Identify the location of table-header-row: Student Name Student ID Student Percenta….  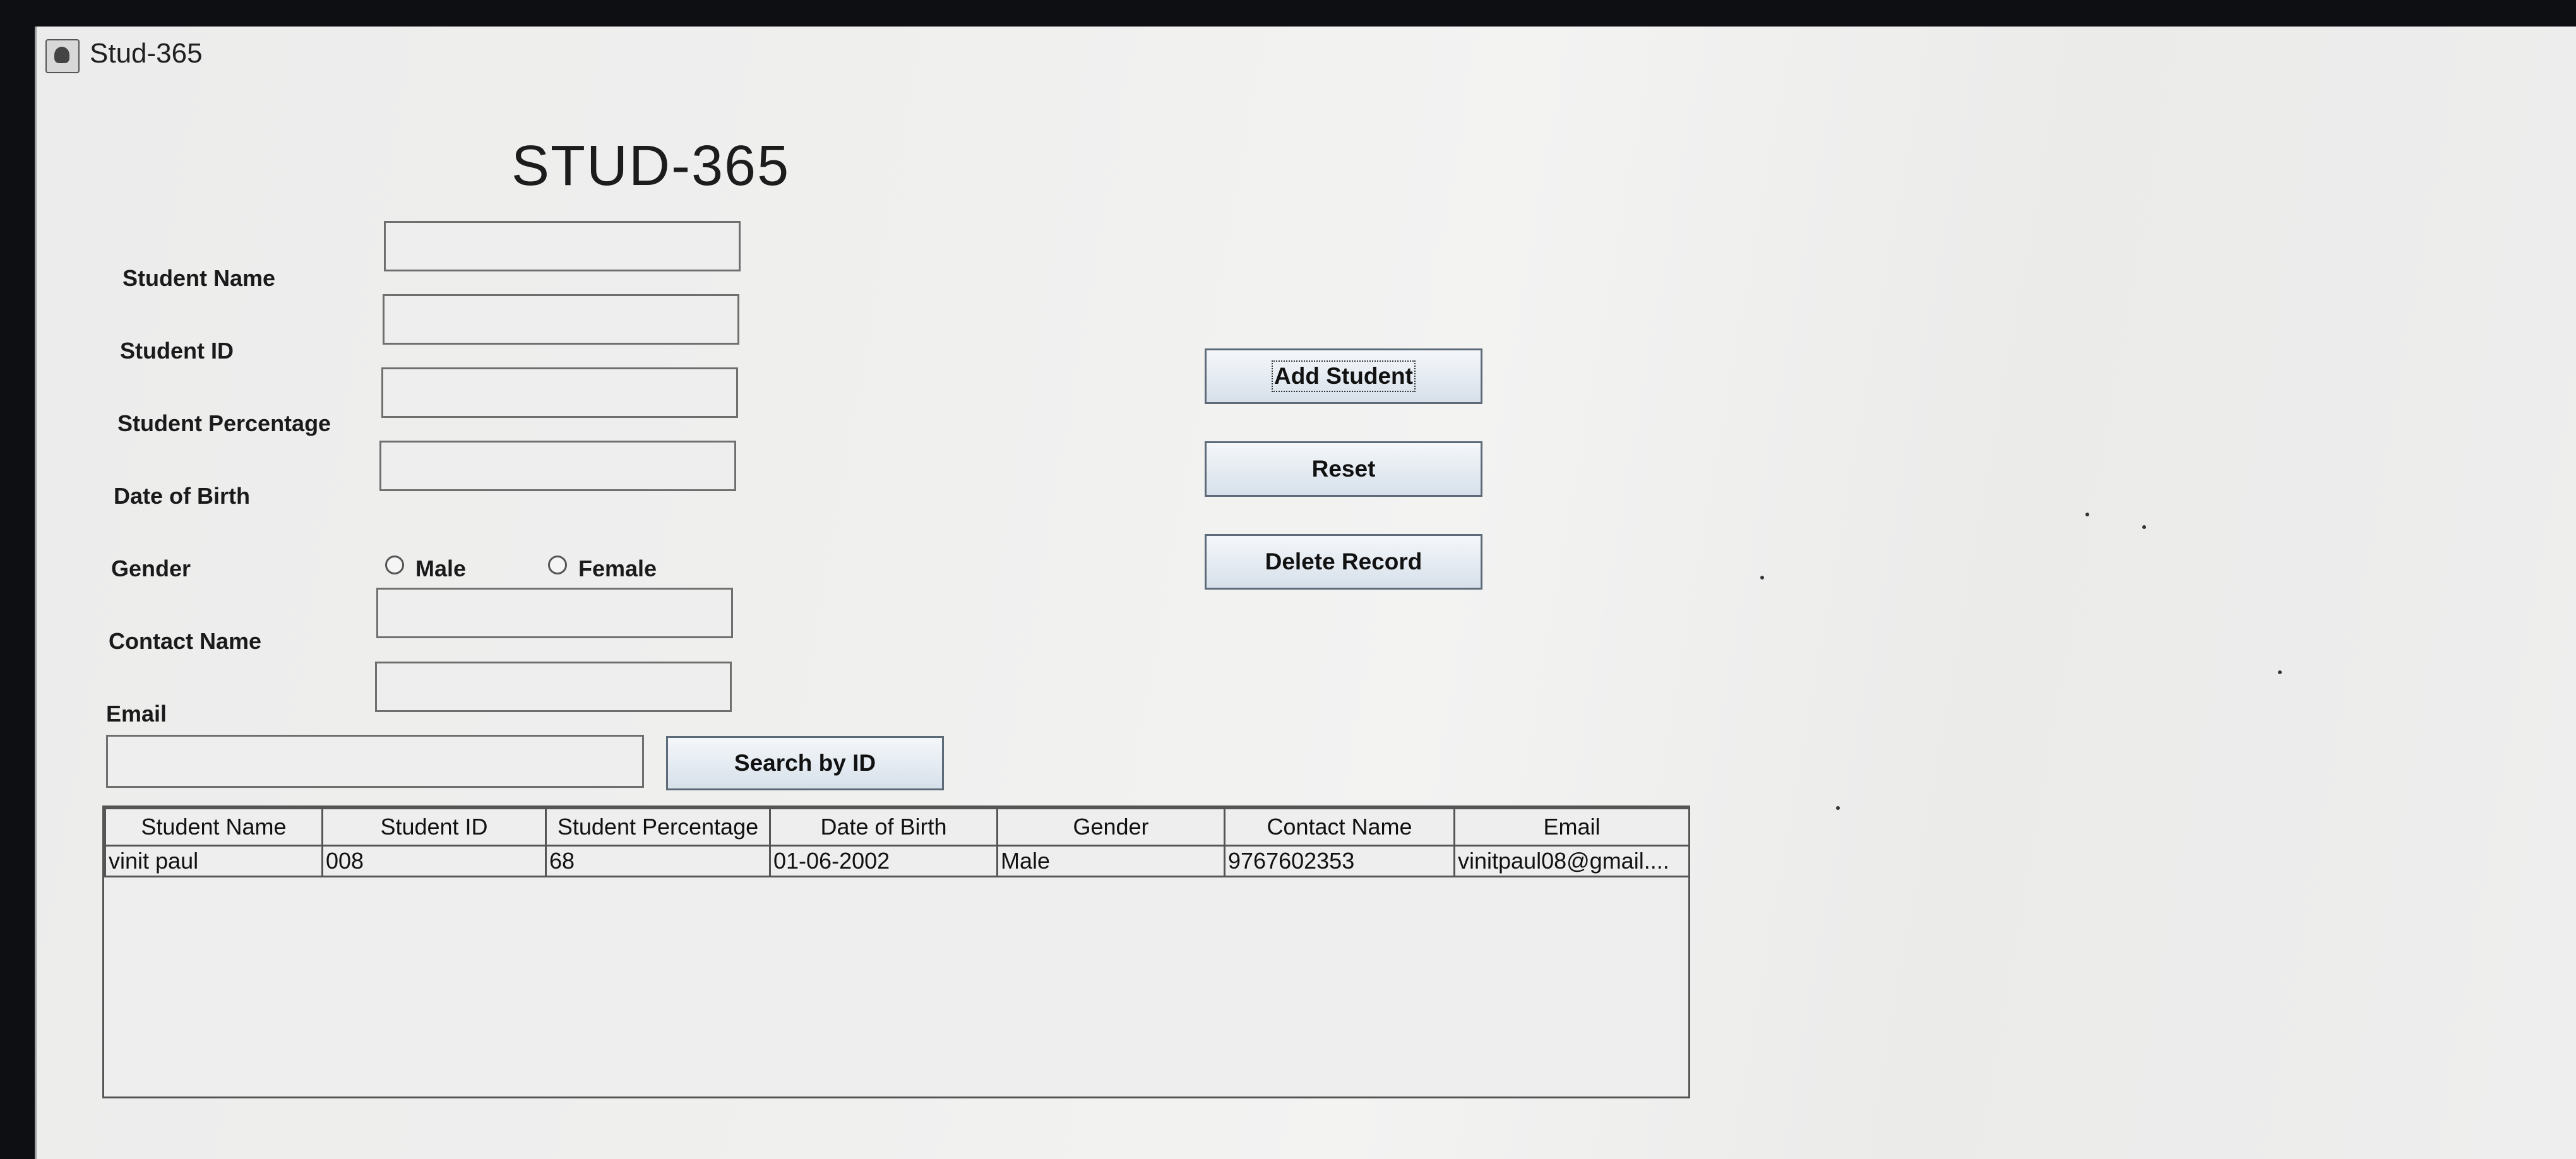
(897, 827).